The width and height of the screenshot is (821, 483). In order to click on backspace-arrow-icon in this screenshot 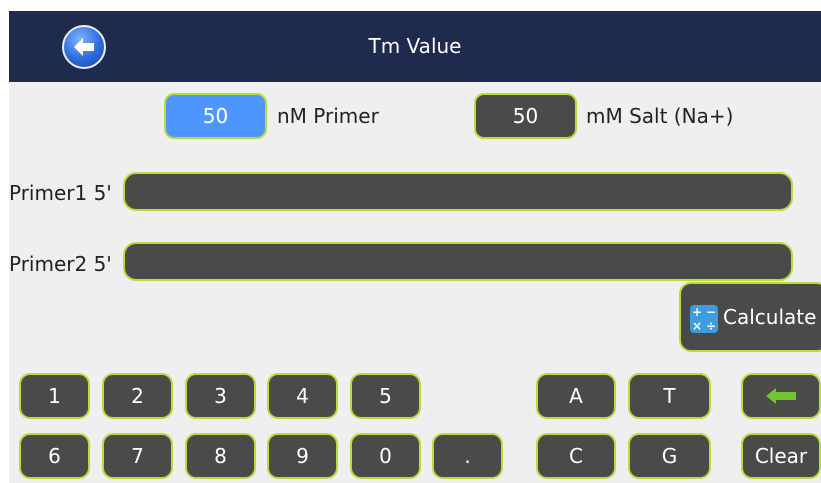, I will do `click(781, 396)`.